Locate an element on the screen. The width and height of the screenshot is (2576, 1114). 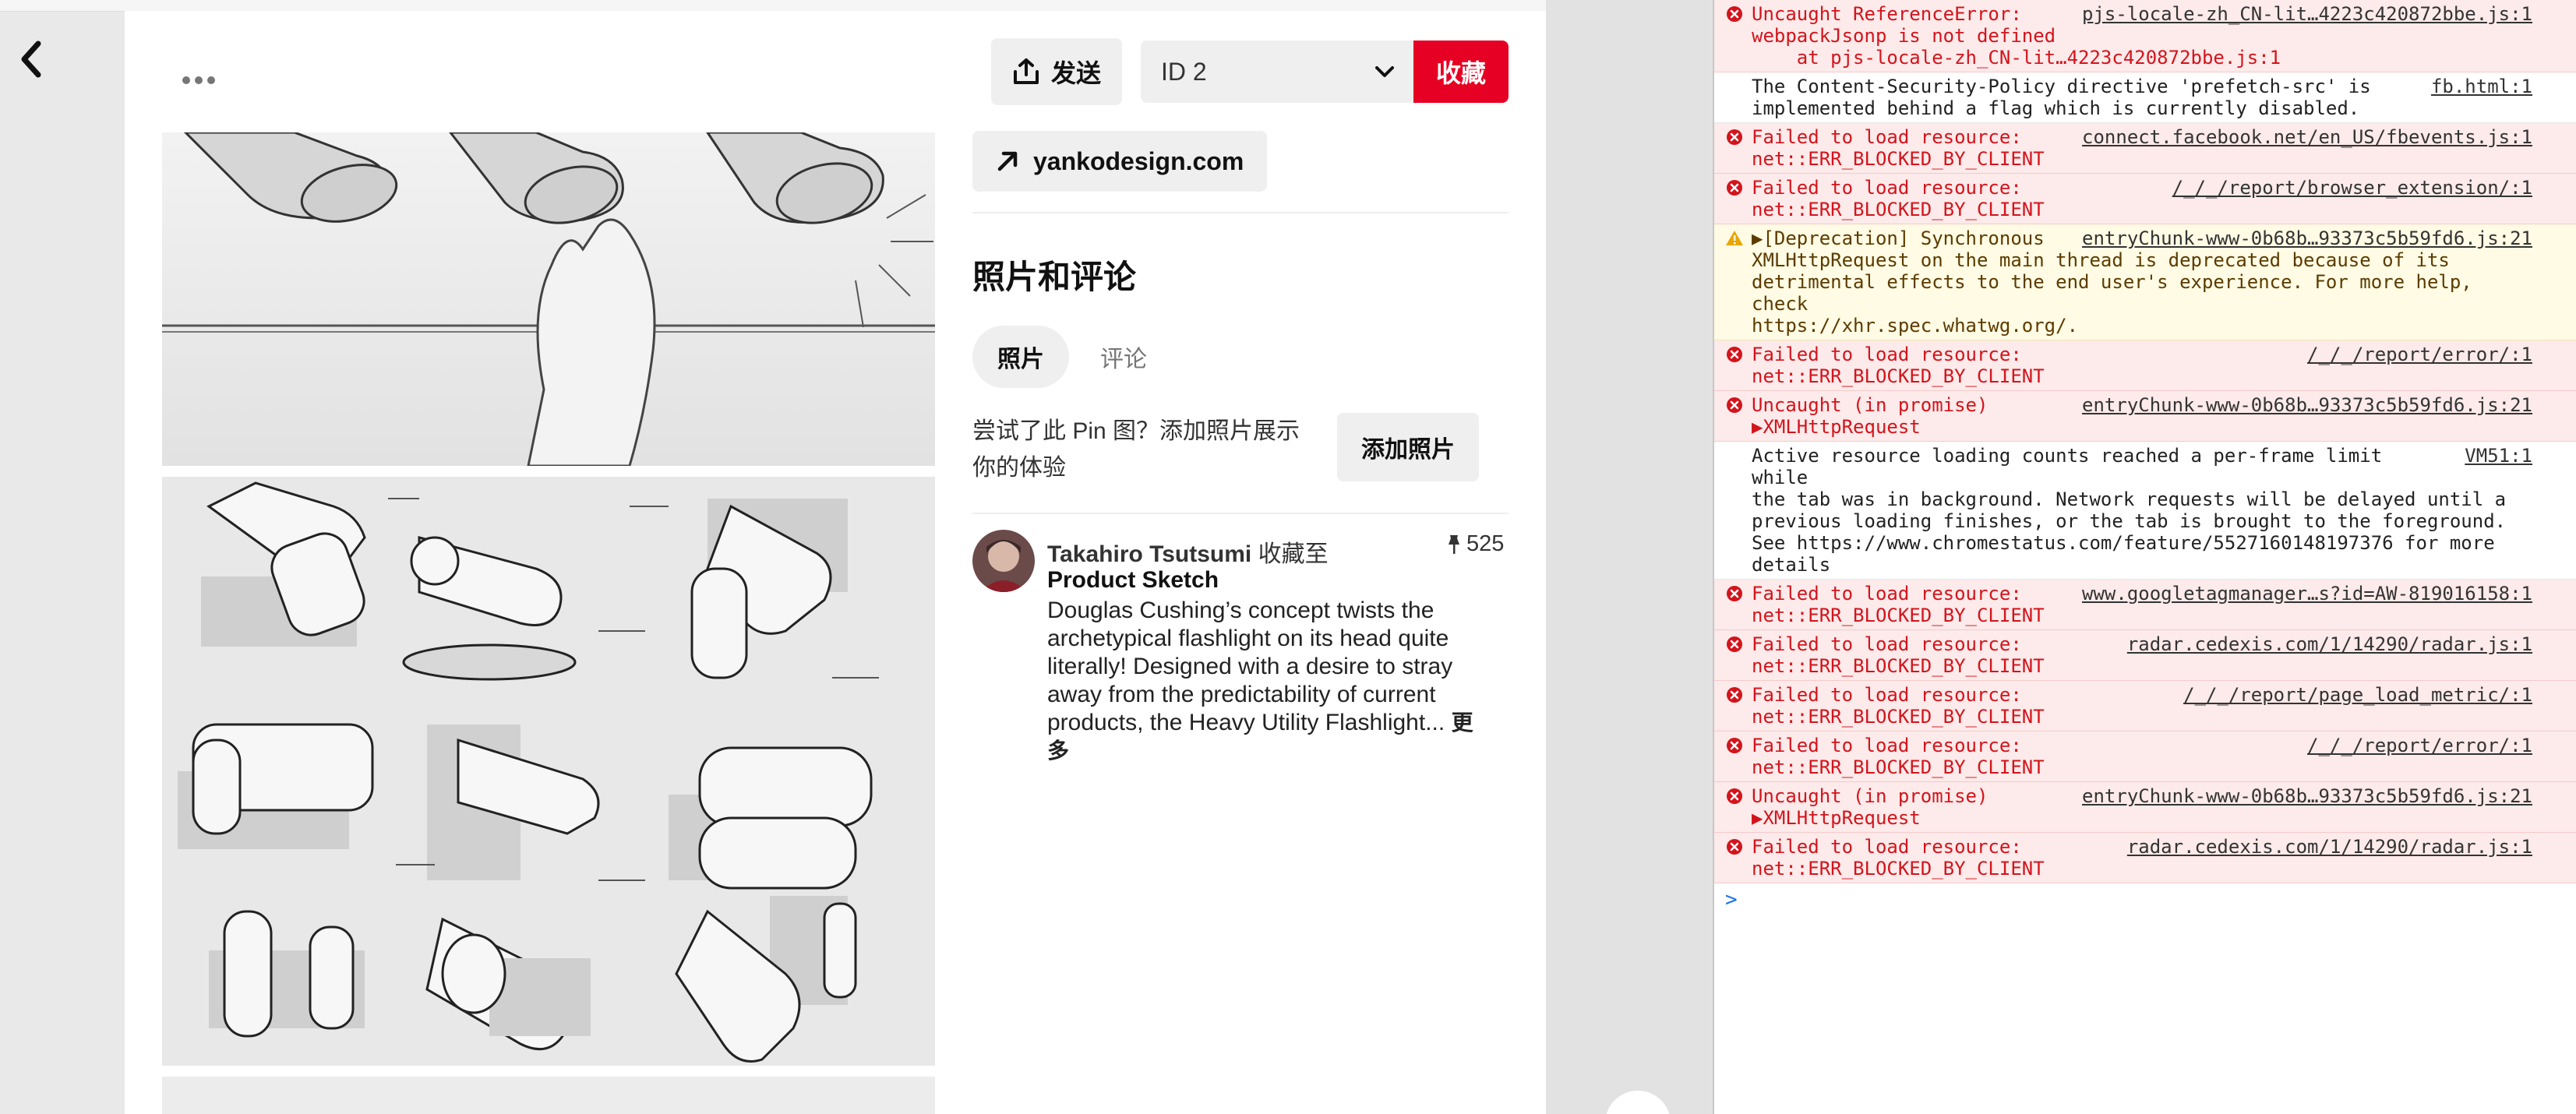
console-source-link: pjs-locale-zh_CN-lit…4223c420872bbe.js:1 is located at coordinates (2307, 14).